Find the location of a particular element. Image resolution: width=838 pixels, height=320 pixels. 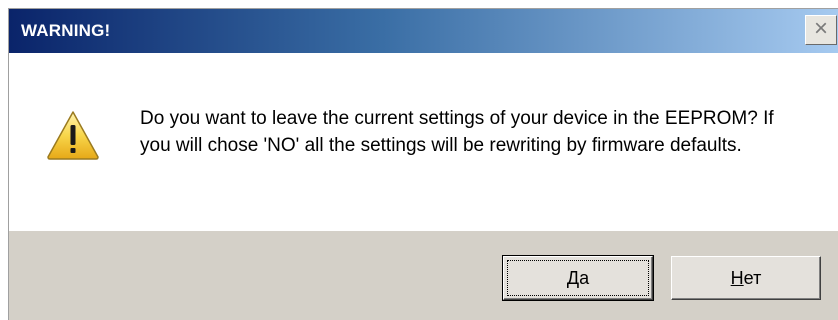

close-button: × is located at coordinates (821, 30).